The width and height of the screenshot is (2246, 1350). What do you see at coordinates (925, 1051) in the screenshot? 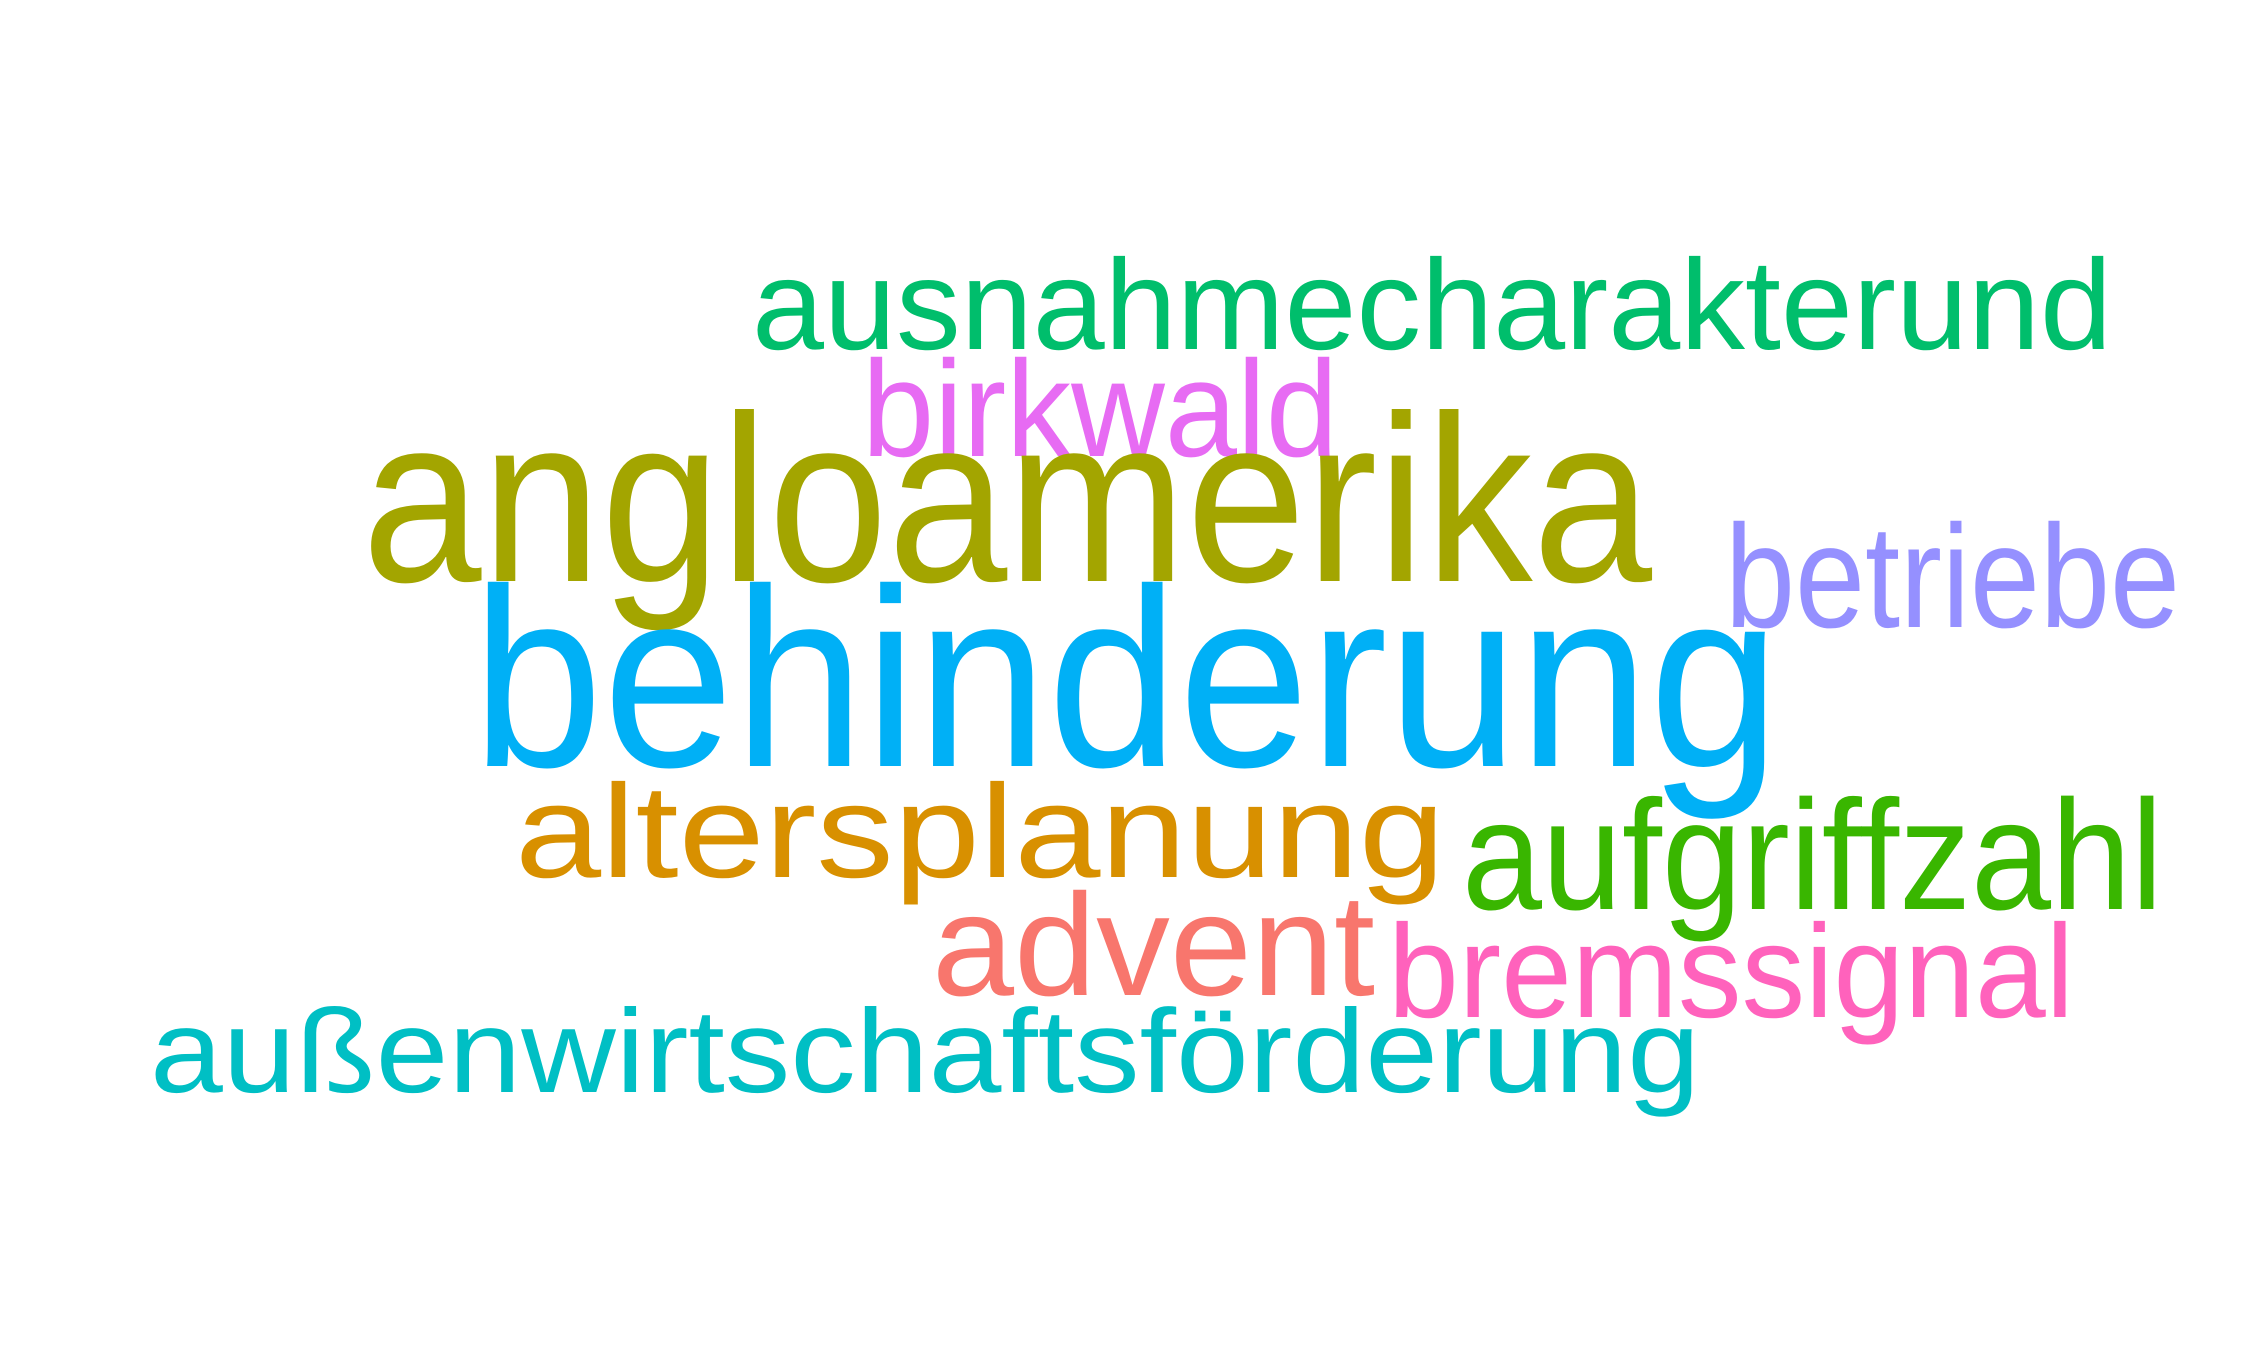
I see `word-aussenwirtschaftsfoerderung: außenwirtschaftsförderung` at bounding box center [925, 1051].